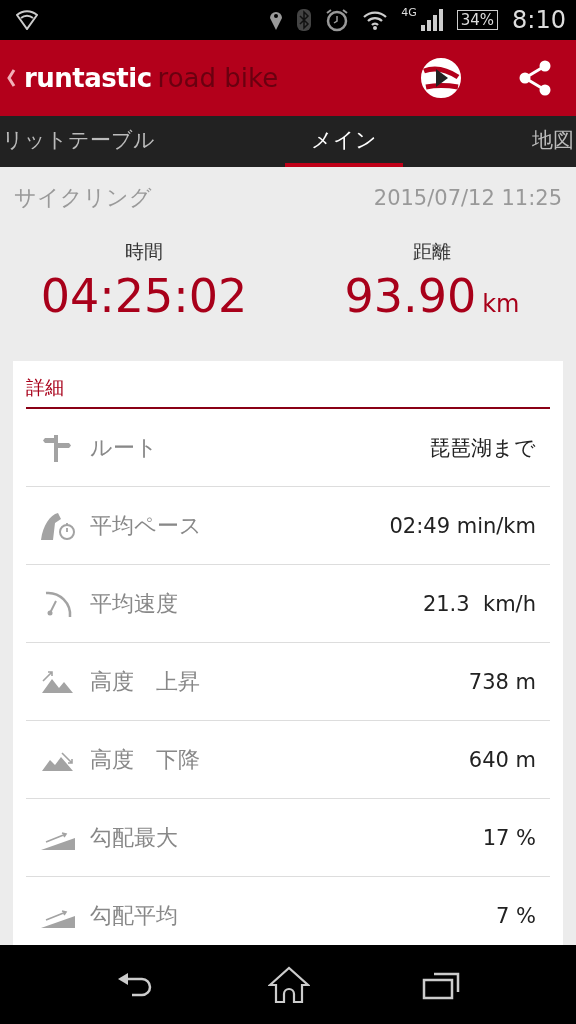  I want to click on detail-label: 高度 下降, so click(145, 759).